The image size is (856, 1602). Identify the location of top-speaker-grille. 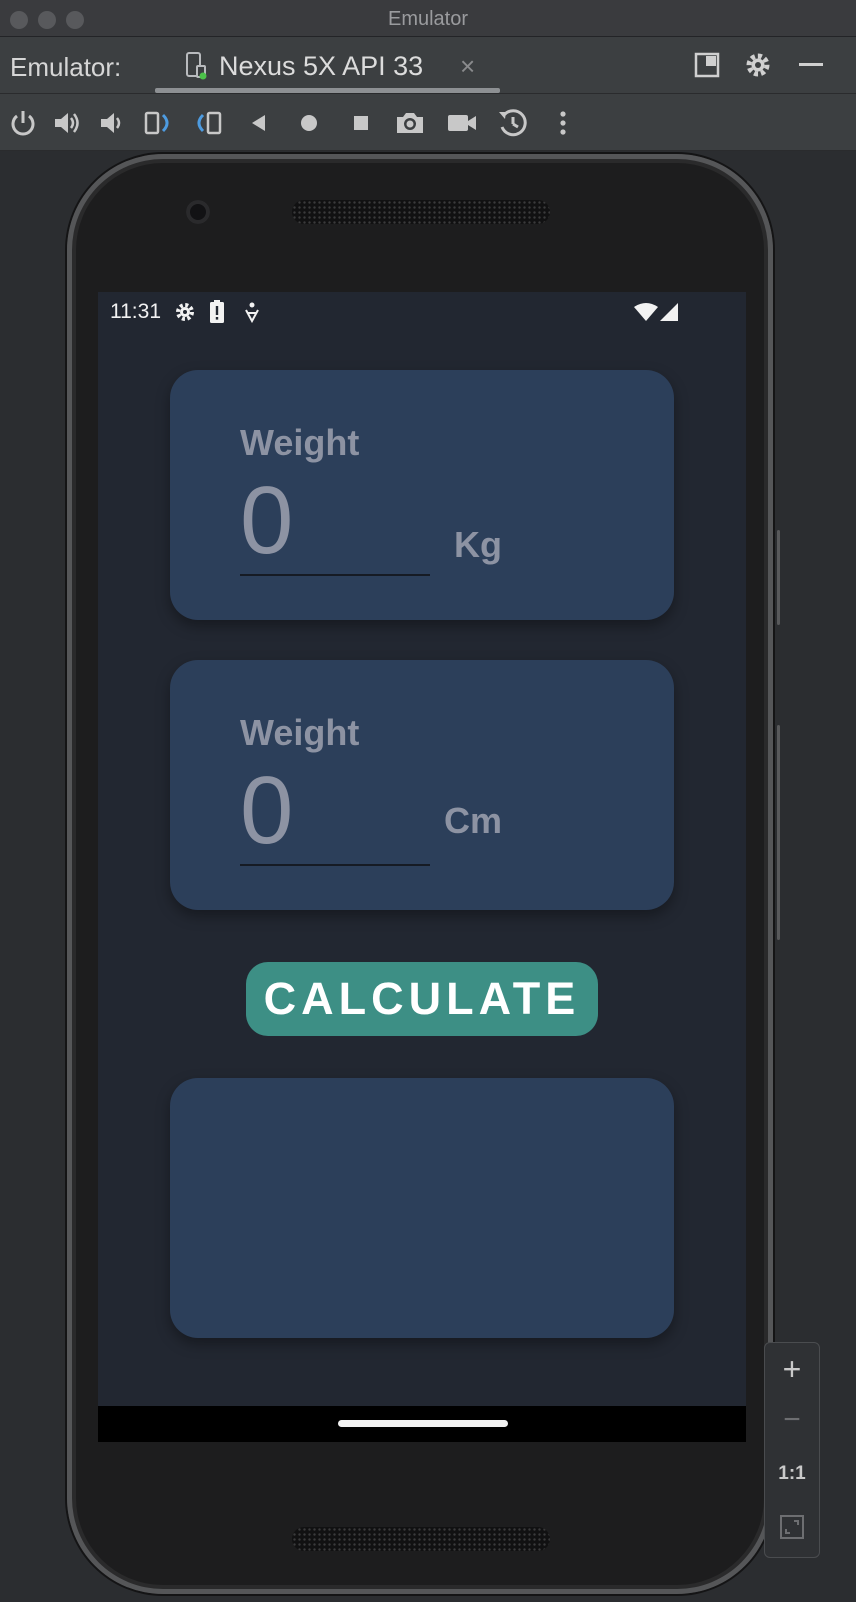
(421, 212).